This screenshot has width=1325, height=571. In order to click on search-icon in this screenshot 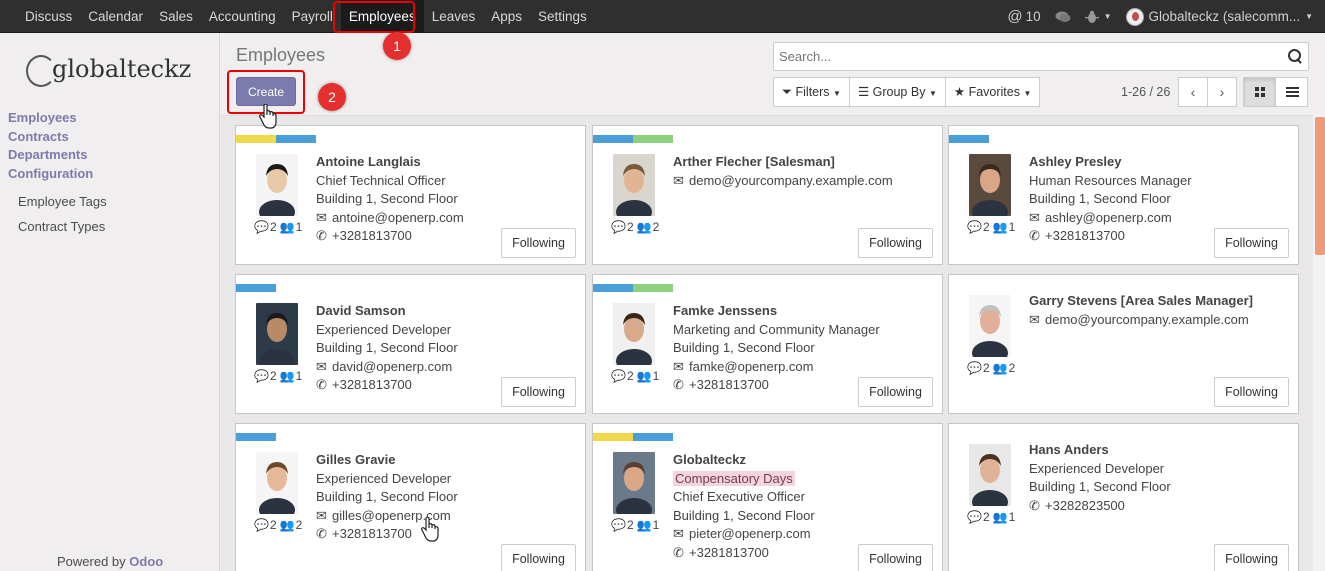, I will do `click(1295, 56)`.